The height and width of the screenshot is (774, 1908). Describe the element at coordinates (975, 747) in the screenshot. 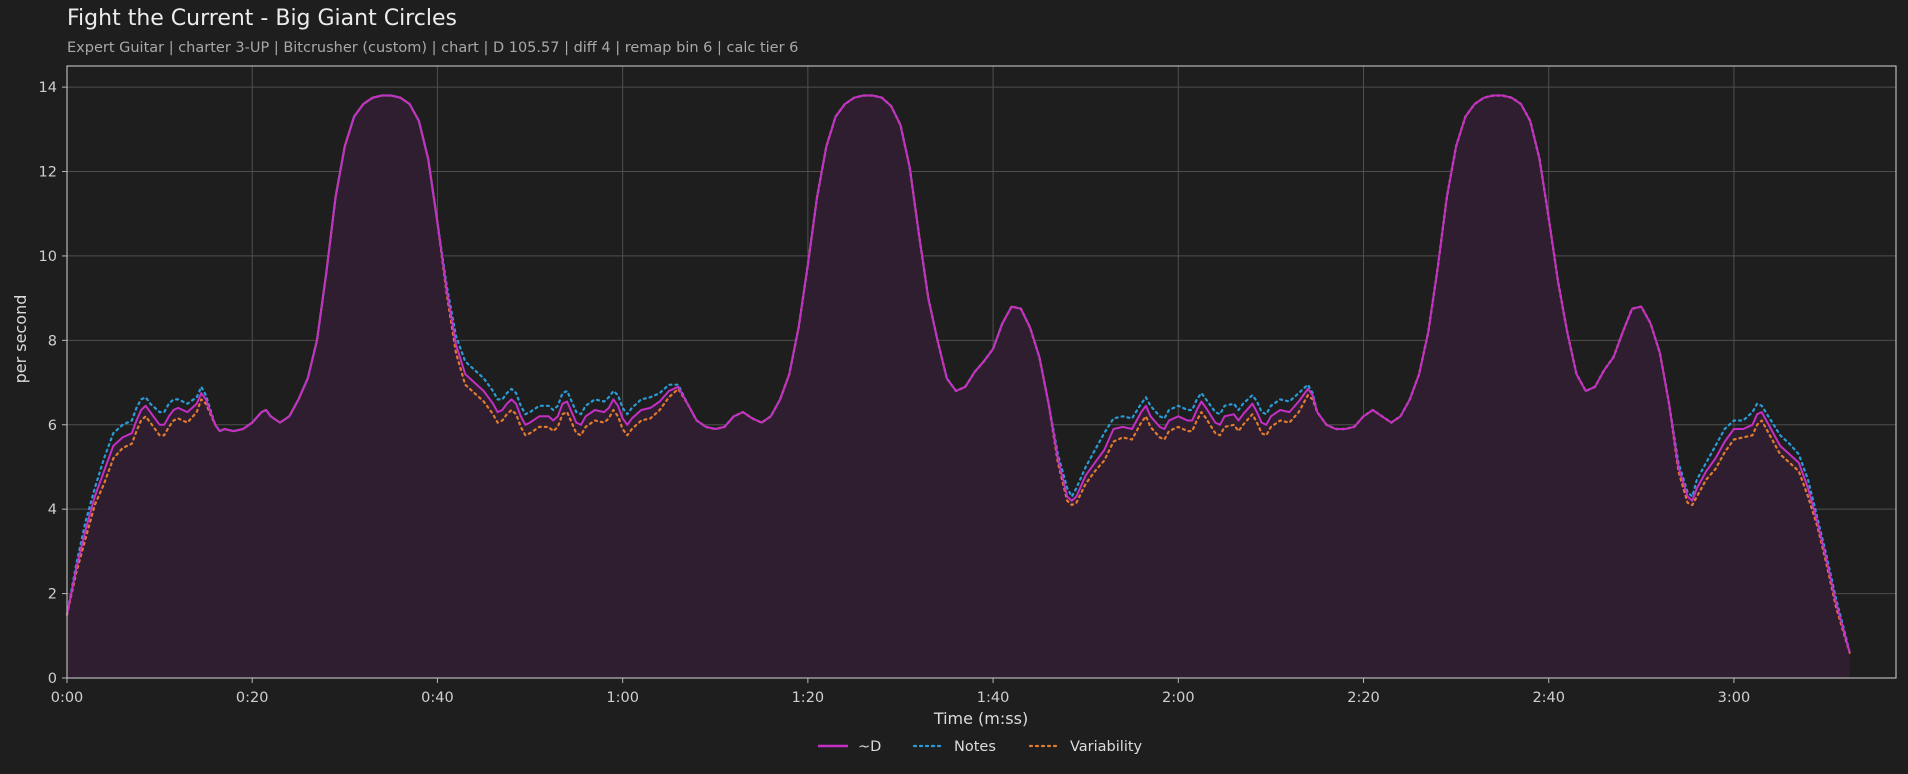

I see `legend-label: Notes` at that location.